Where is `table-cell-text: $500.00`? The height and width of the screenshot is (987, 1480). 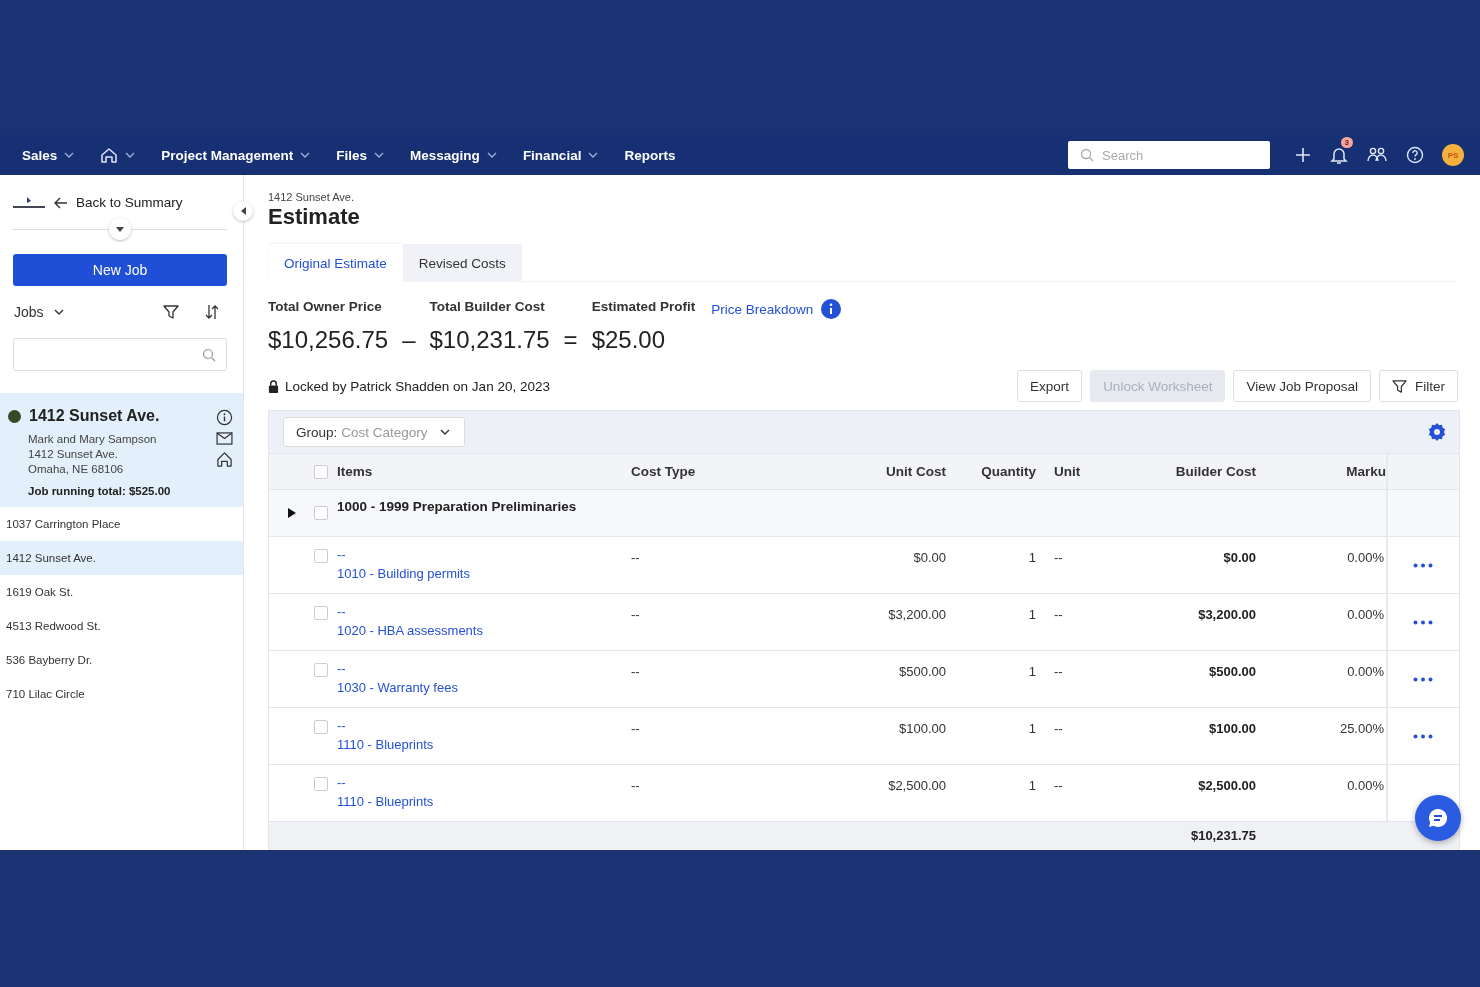
table-cell-text: $500.00 is located at coordinates (922, 671).